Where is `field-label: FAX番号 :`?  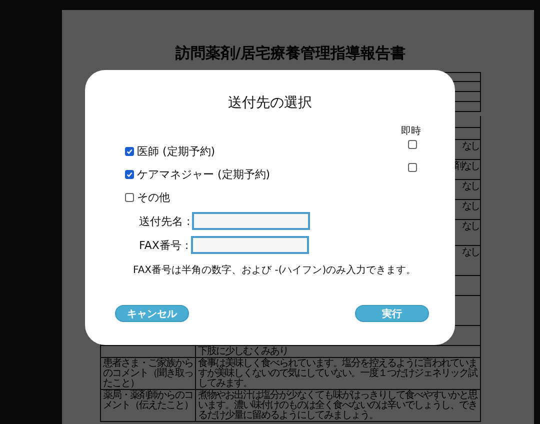
field-label: FAX番号 : is located at coordinates (164, 245).